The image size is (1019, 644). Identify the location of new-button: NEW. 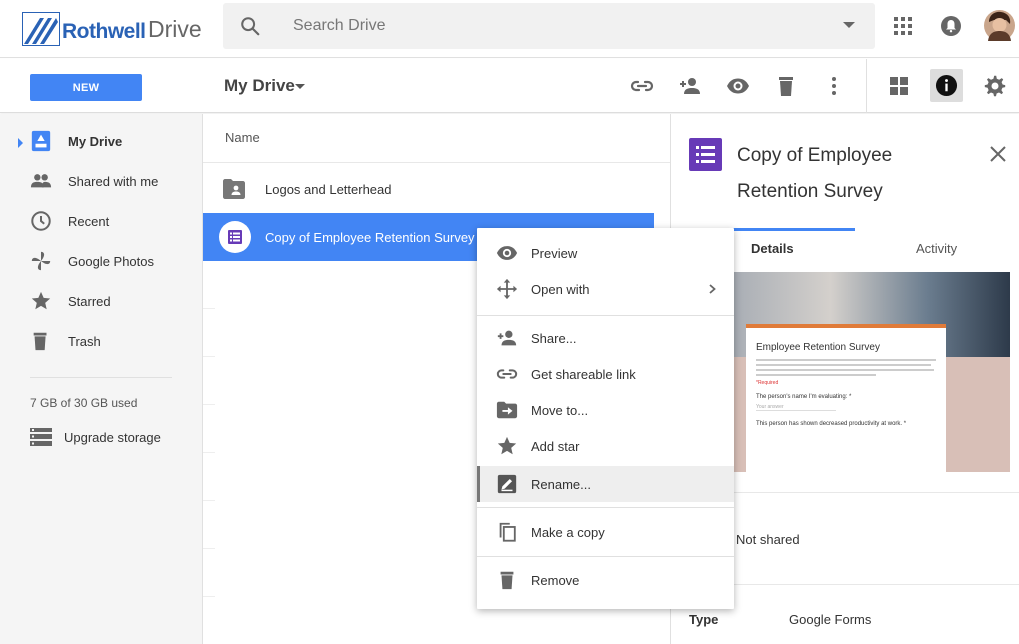
(86, 87).